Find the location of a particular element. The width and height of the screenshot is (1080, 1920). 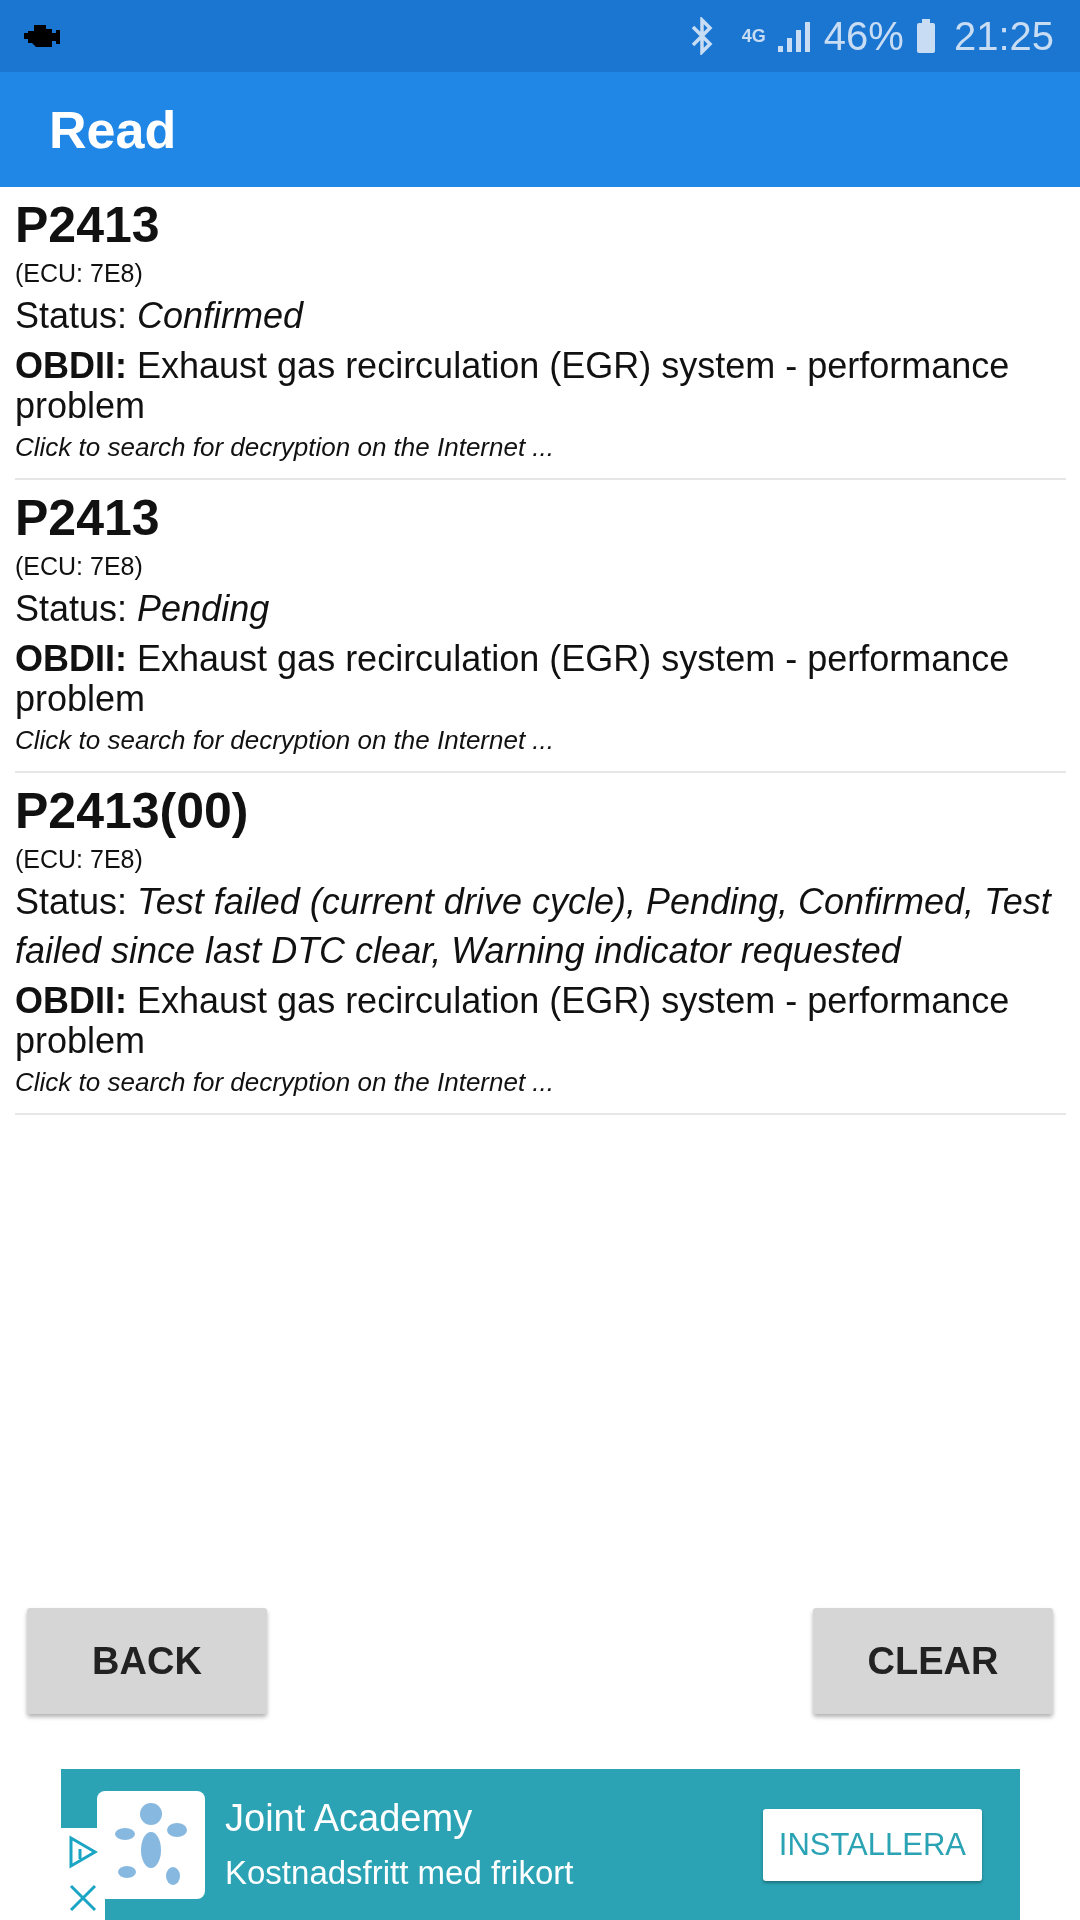

battery-percent: 46% is located at coordinates (863, 36).